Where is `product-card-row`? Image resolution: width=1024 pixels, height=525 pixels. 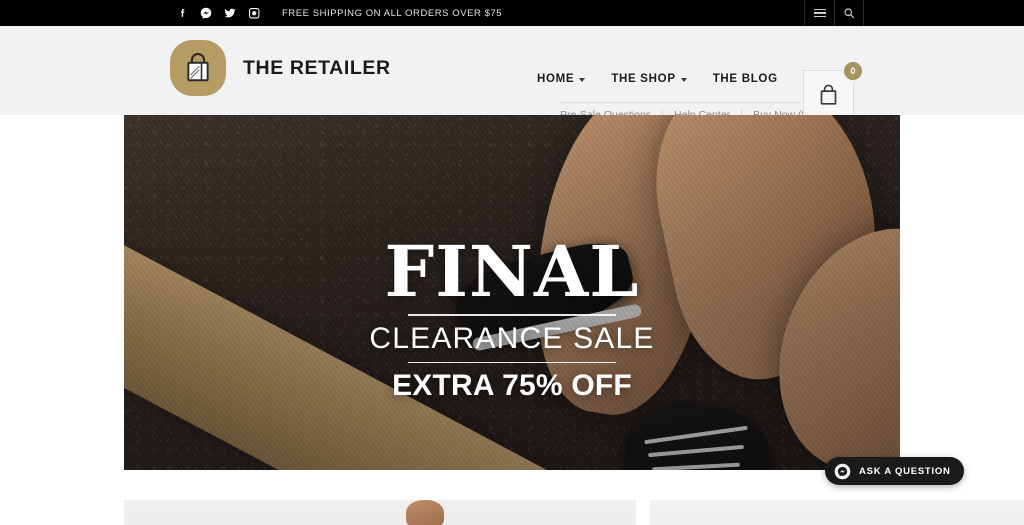
product-card-row is located at coordinates (574, 512).